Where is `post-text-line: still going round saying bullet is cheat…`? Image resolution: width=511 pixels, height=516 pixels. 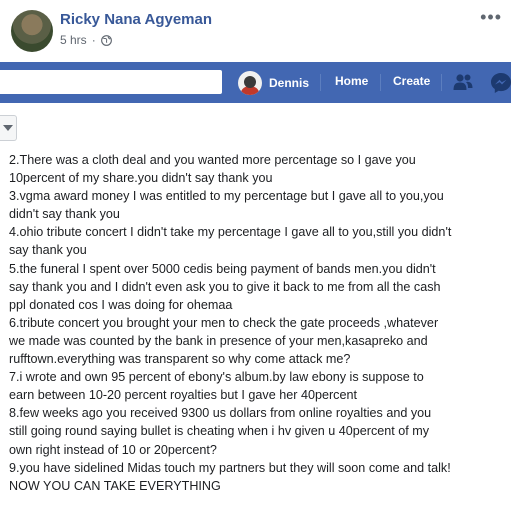
post-text-line: still going round saying bullet is cheat… is located at coordinates (219, 431).